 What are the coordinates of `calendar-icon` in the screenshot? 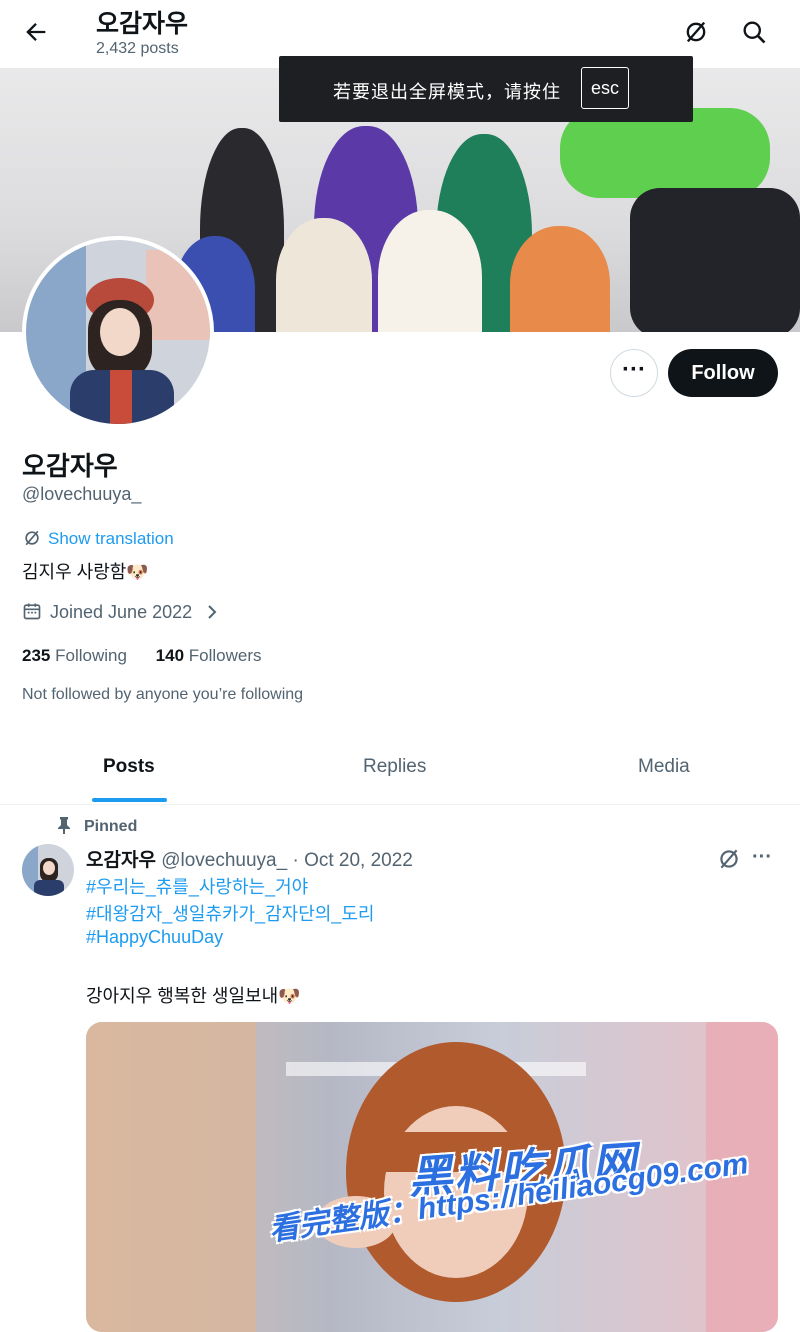 It's located at (32, 611).